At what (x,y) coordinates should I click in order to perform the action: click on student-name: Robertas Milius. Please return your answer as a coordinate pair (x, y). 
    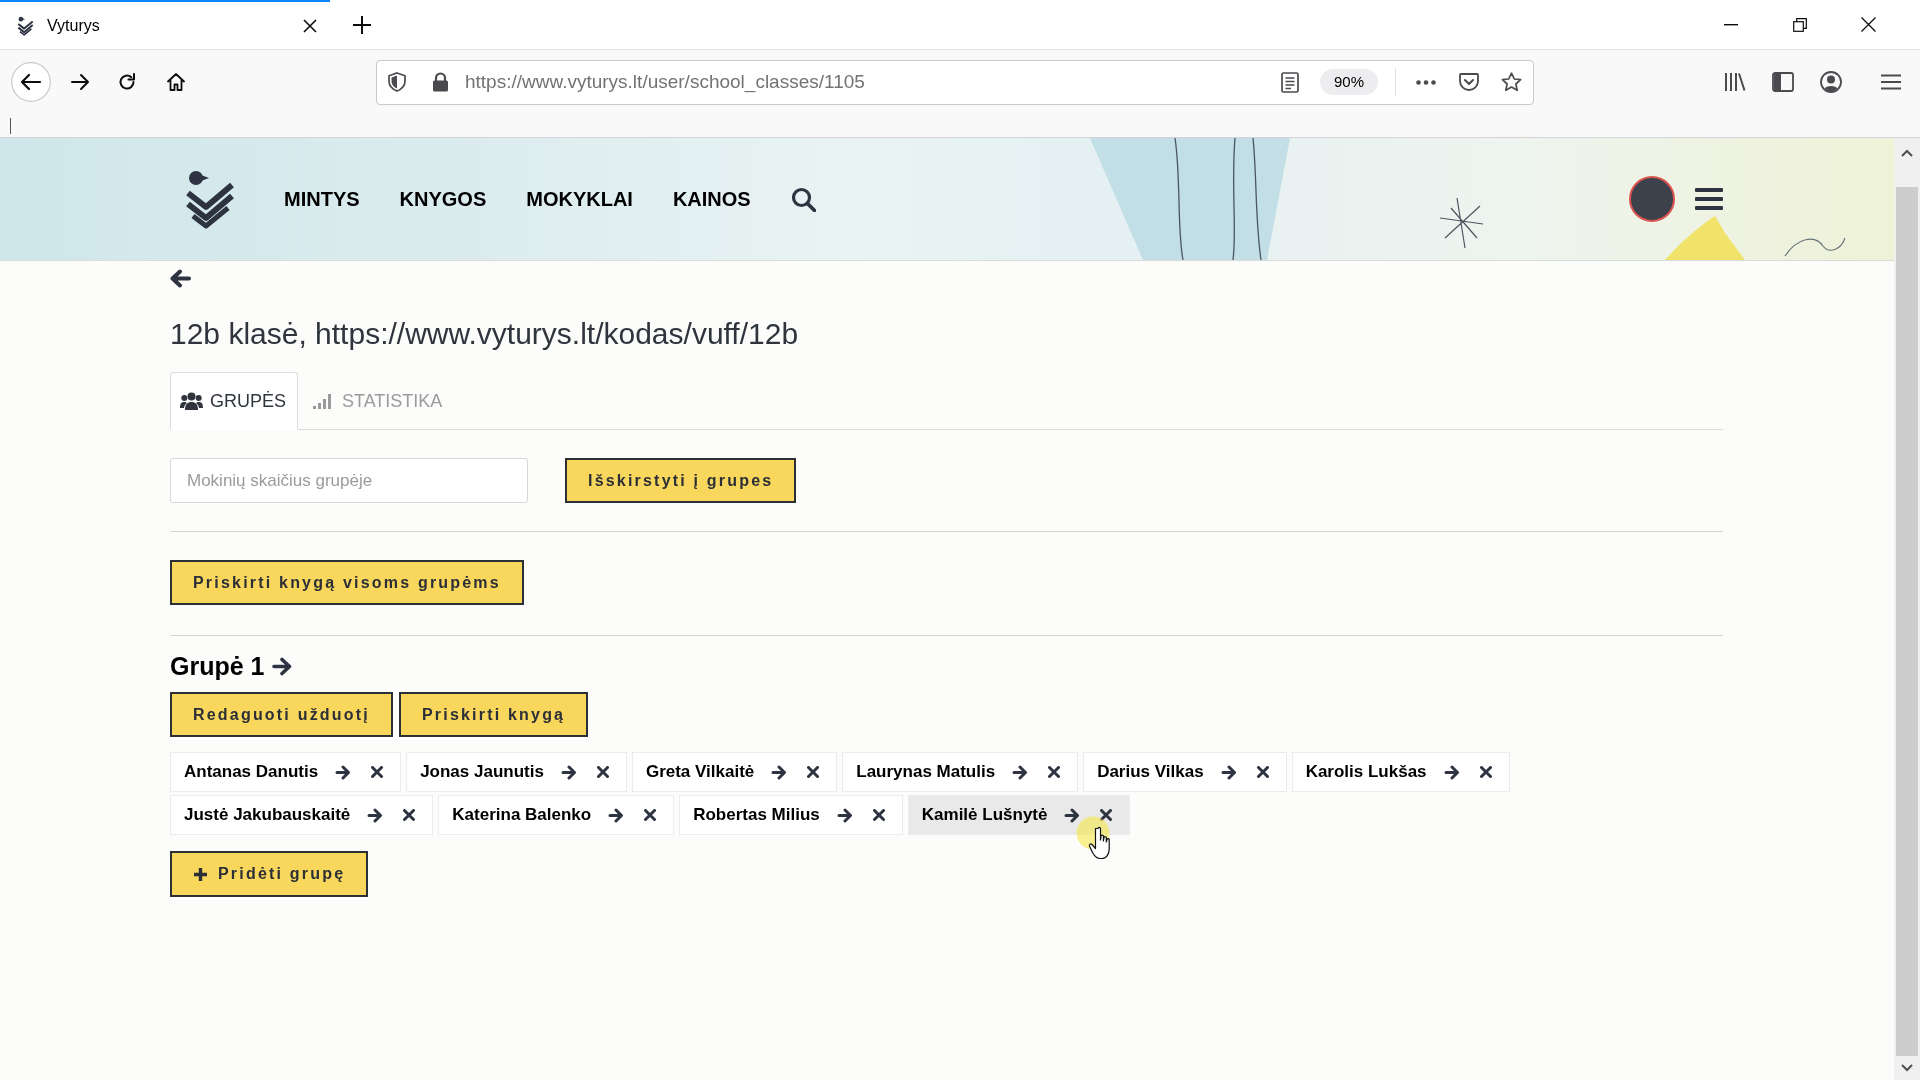
    Looking at the image, I should click on (756, 815).